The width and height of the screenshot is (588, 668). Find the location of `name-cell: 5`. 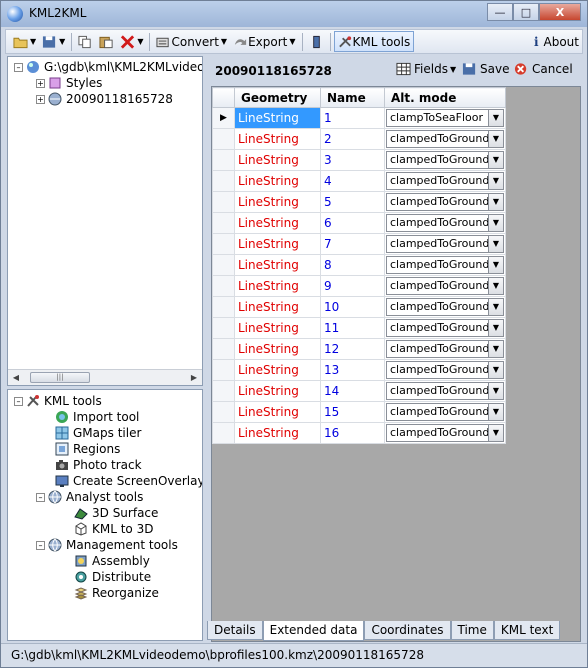

name-cell: 5 is located at coordinates (352, 202).